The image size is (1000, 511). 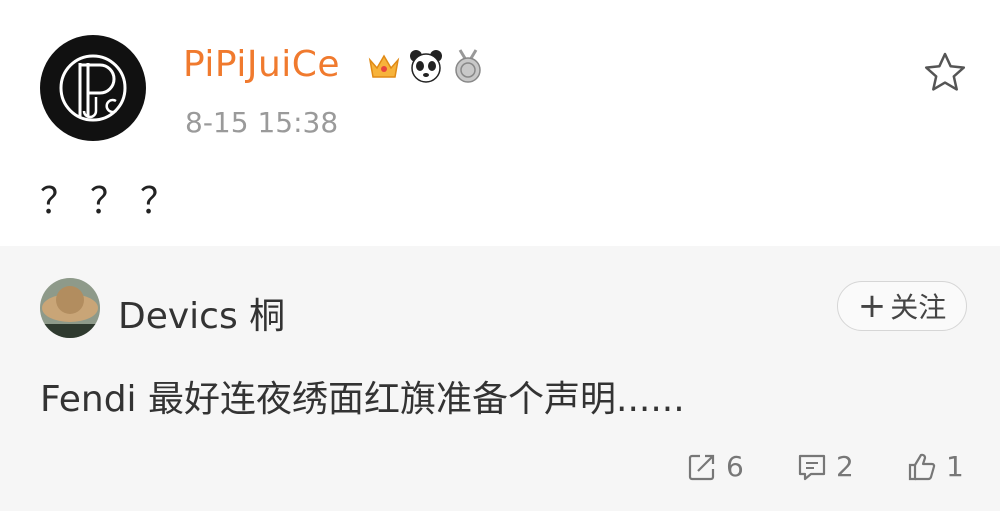 I want to click on pjc-logo-icon, so click(x=93, y=88).